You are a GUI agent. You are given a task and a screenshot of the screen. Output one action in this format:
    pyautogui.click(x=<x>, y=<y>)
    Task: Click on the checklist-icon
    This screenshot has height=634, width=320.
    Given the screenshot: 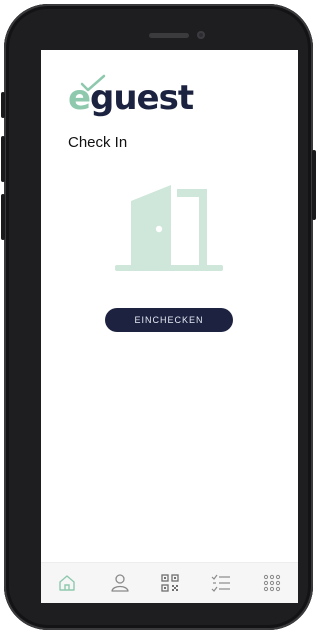 What is the action you would take?
    pyautogui.click(x=220, y=583)
    